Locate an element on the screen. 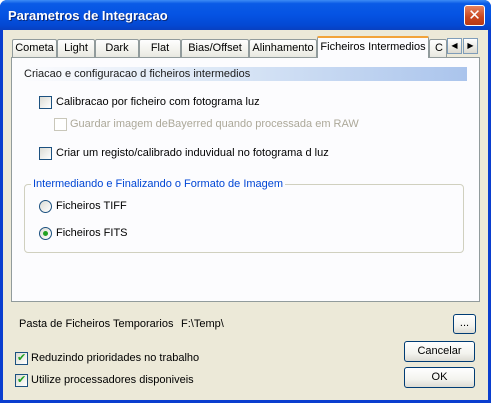 The width and height of the screenshot is (491, 403). radio-selected-dot is located at coordinates (45, 233).